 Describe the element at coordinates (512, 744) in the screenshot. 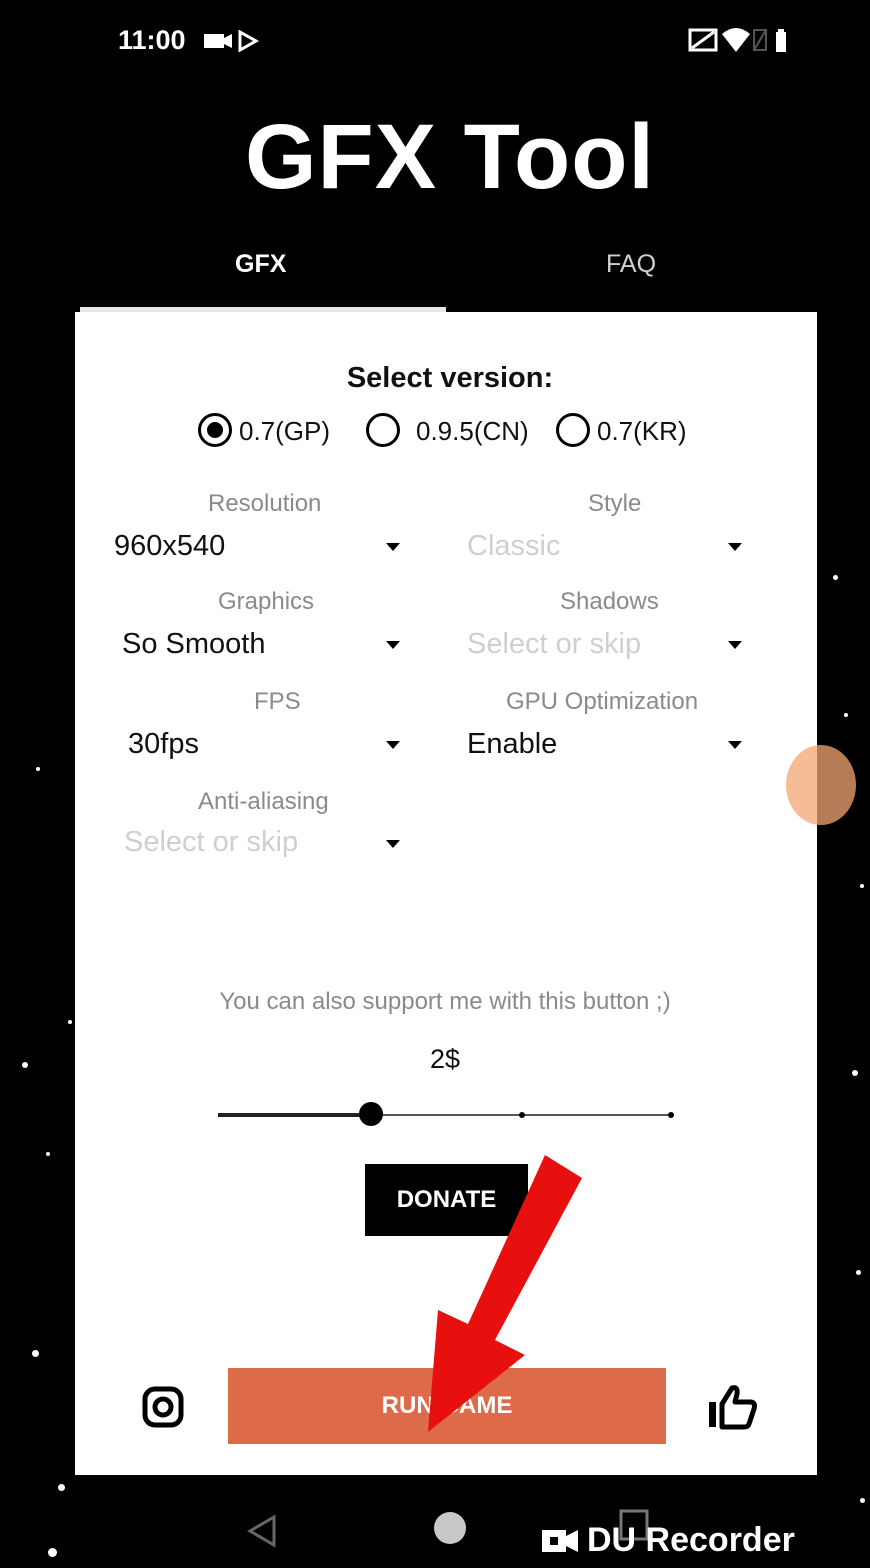

I see `gpu-optimization-select: Enable` at that location.